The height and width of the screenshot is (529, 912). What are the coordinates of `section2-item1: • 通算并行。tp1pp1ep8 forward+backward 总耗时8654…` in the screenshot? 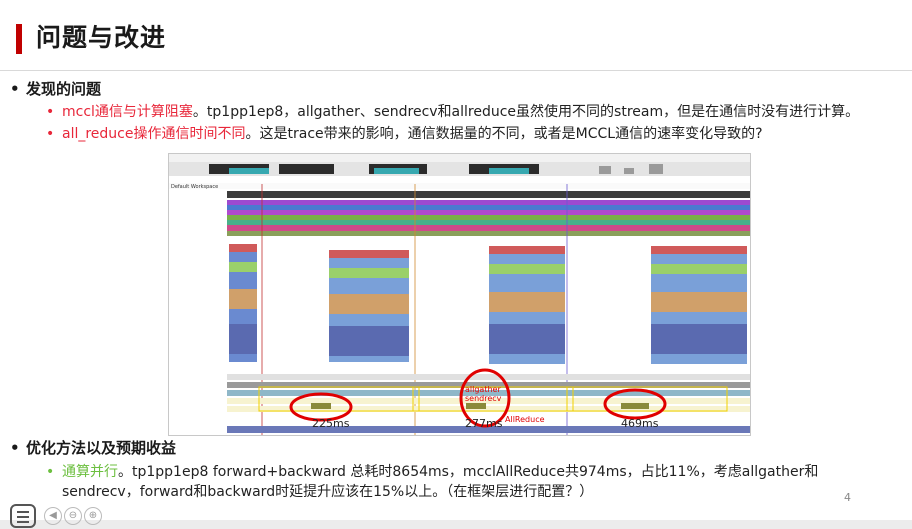 It's located at (432, 472).